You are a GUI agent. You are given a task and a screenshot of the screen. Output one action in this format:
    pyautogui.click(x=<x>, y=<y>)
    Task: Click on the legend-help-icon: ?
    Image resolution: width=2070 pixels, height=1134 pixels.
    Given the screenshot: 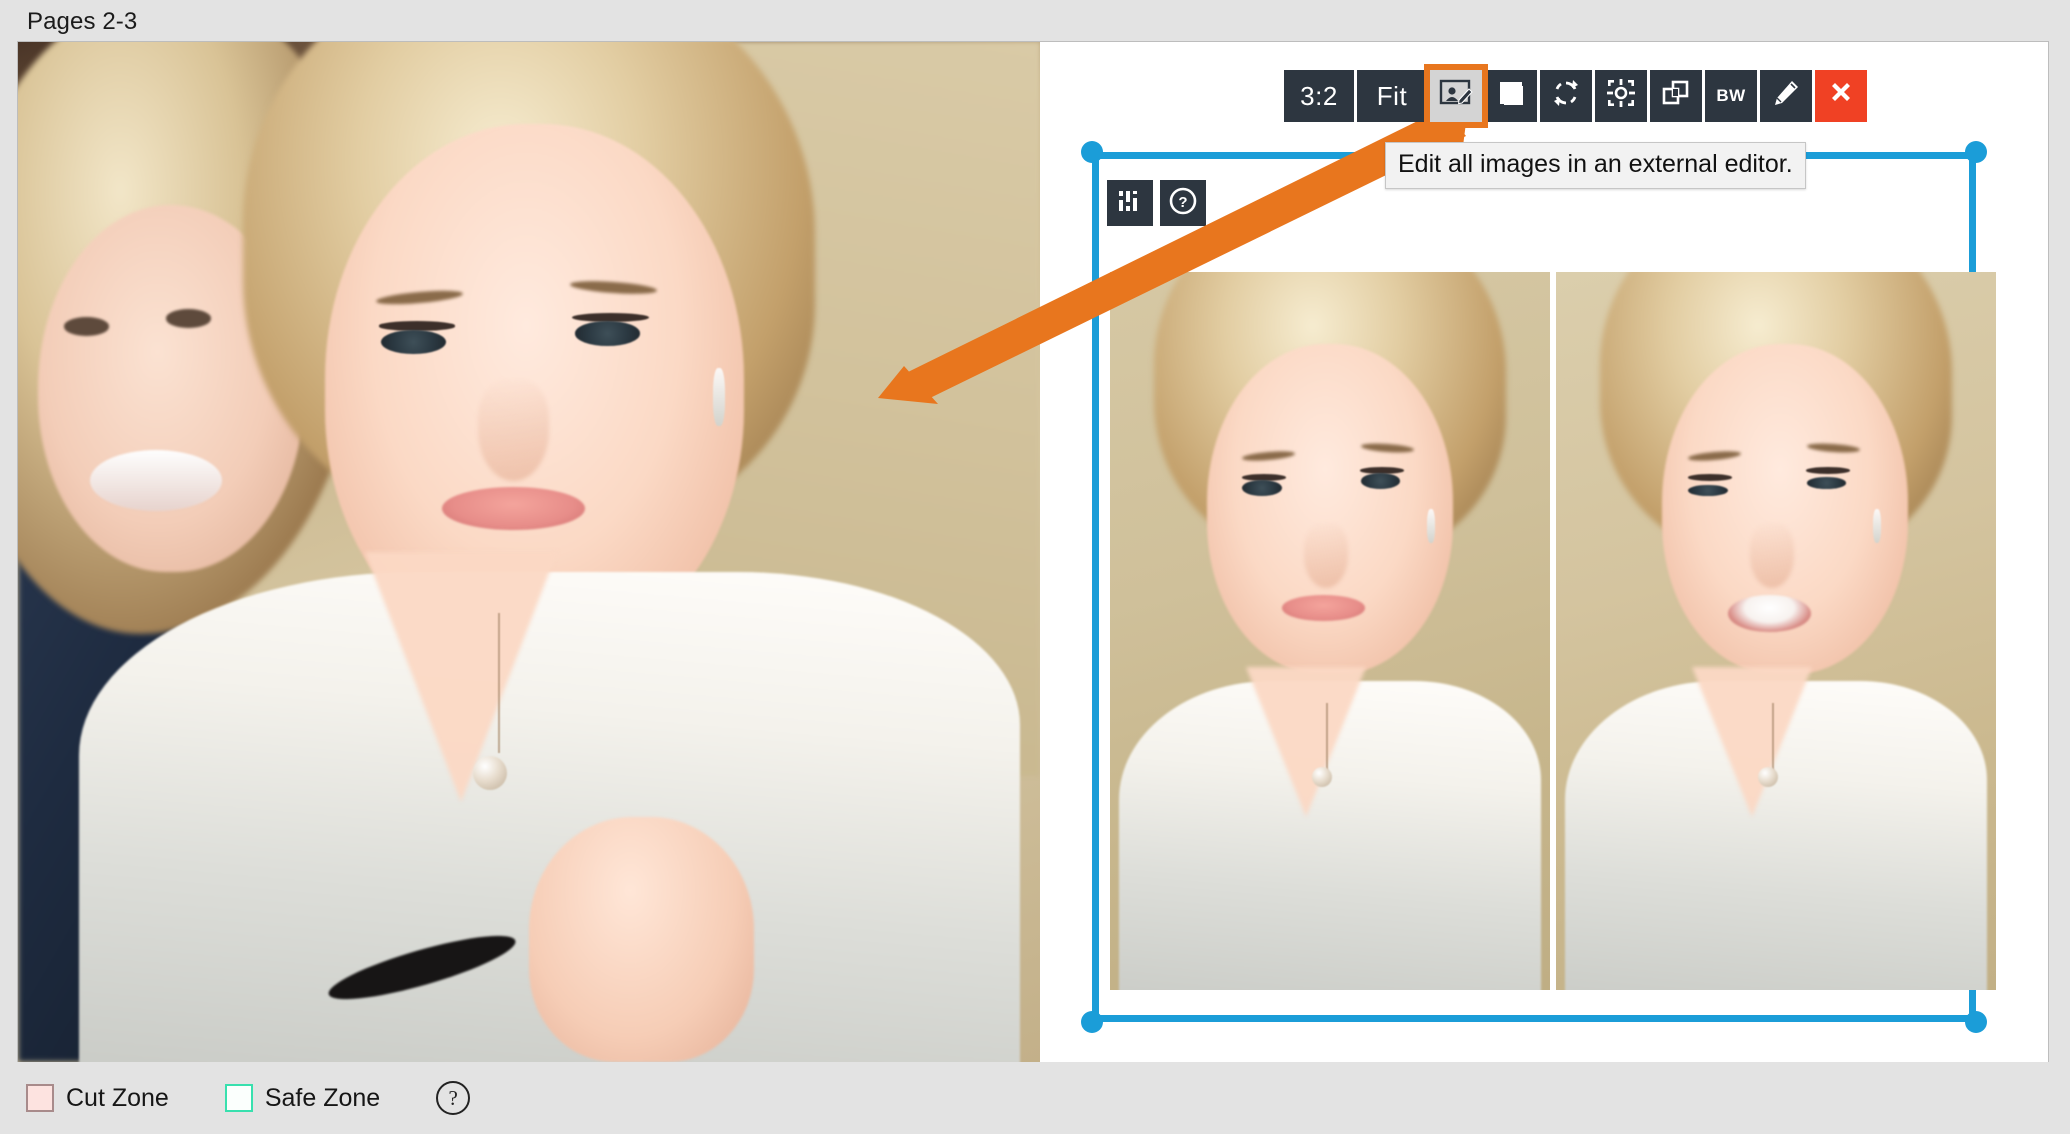 What is the action you would take?
    pyautogui.click(x=453, y=1098)
    